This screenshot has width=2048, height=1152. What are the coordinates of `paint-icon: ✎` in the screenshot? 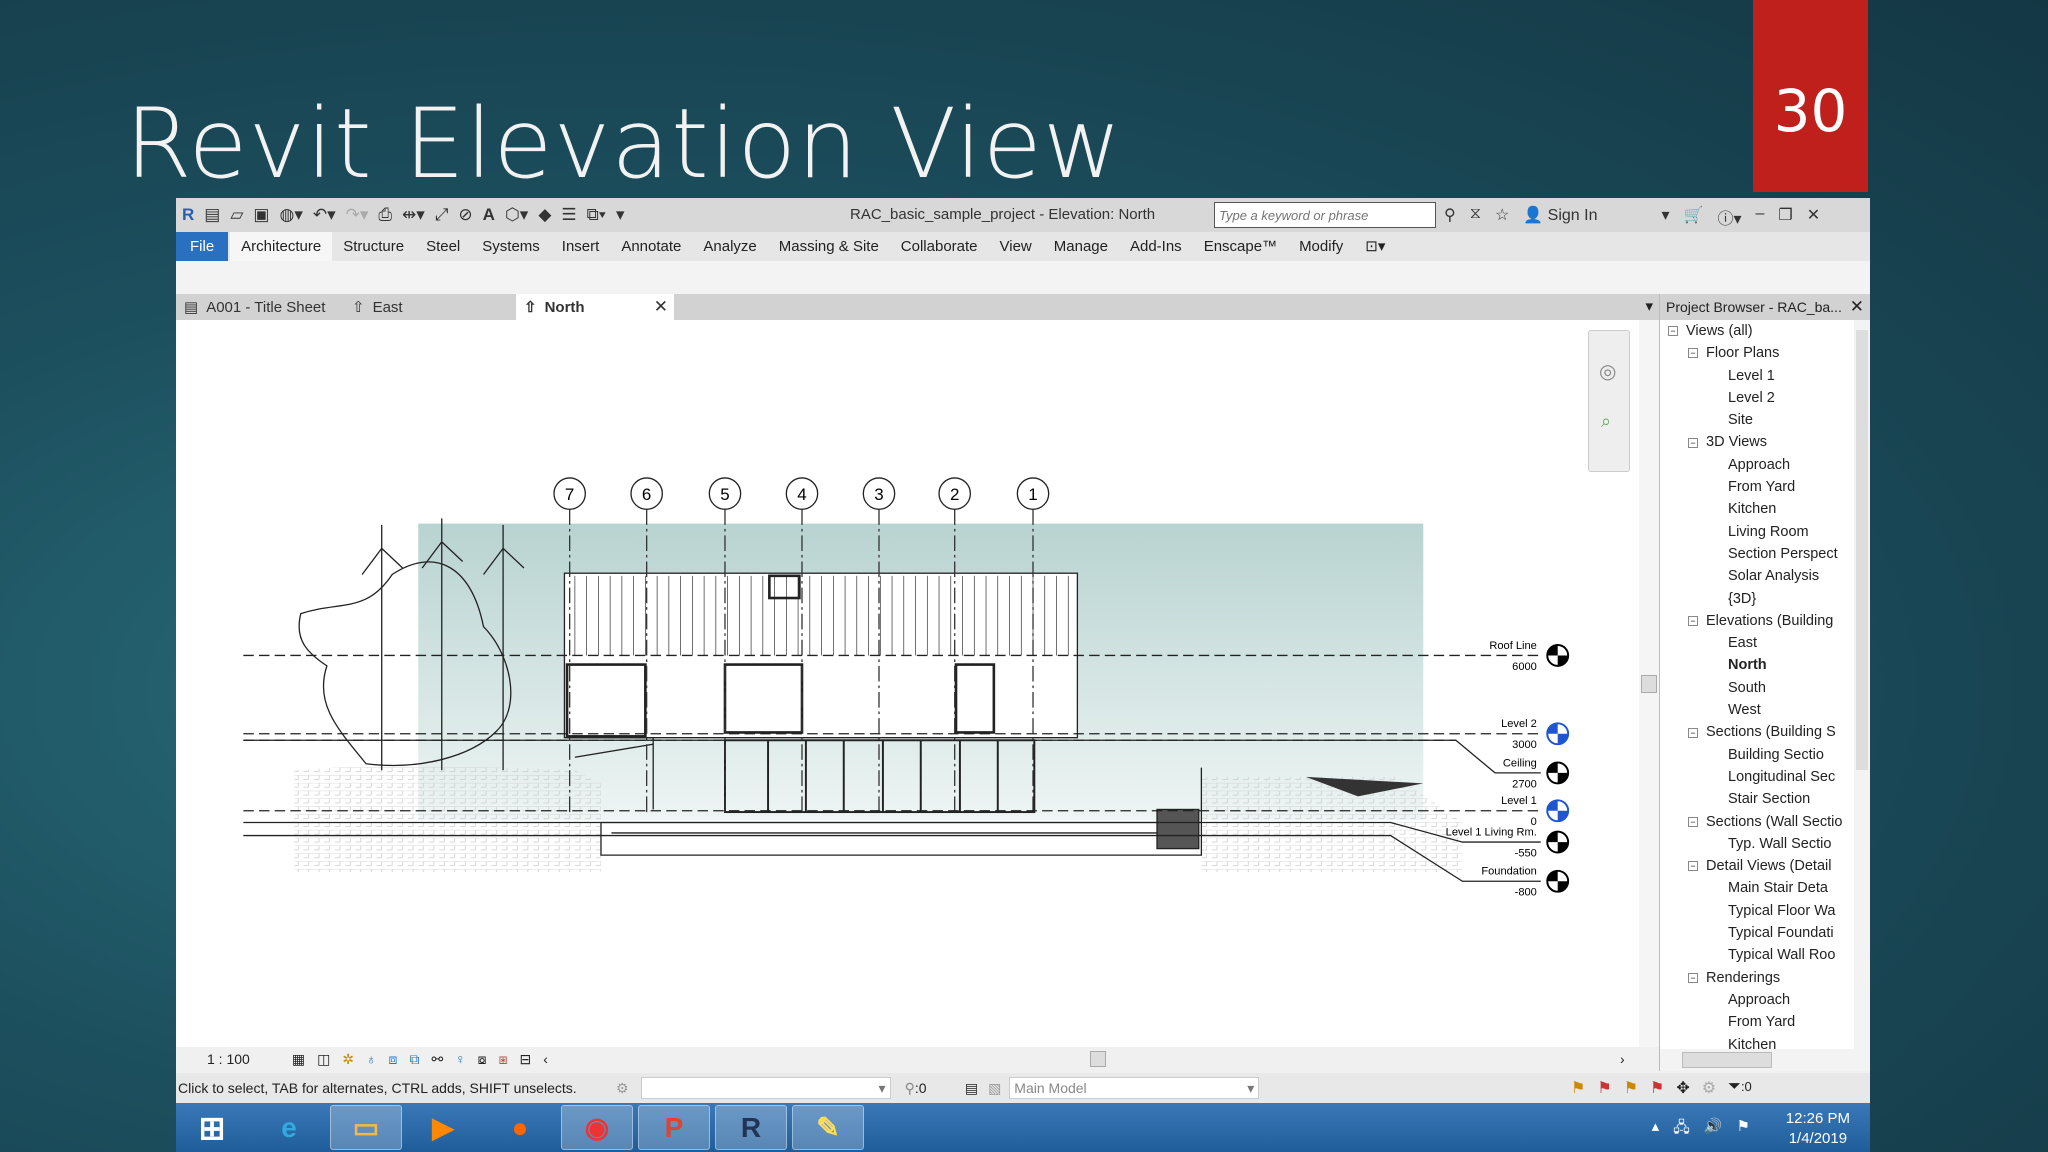 It's located at (828, 1127).